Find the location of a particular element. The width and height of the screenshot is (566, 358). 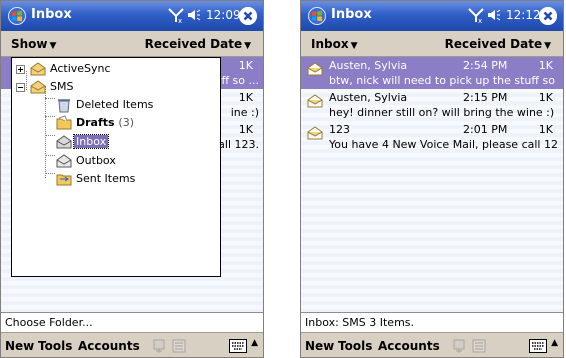

message-sender: 123 is located at coordinates (339, 129).